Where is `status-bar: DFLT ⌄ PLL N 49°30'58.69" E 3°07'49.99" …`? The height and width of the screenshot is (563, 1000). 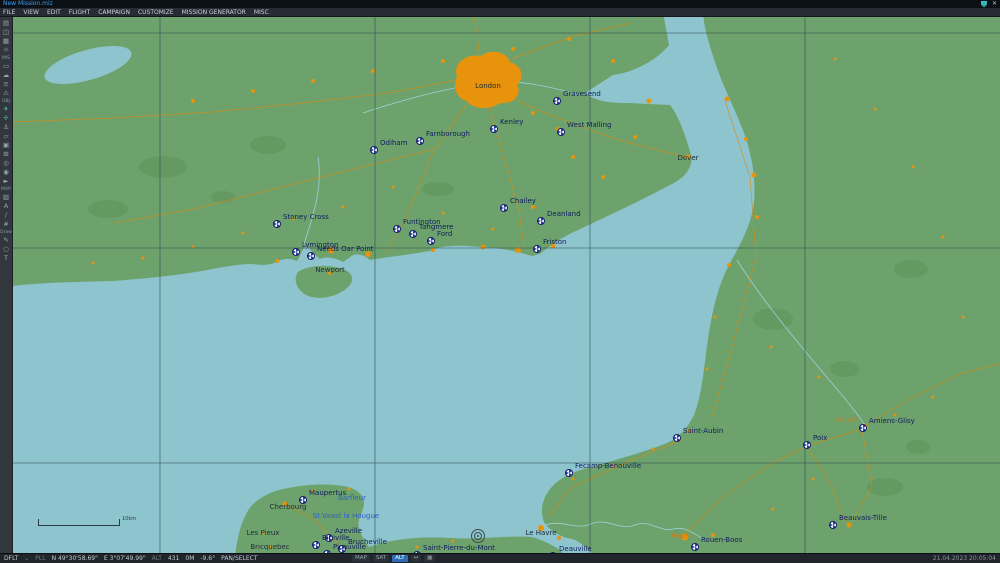
status-bar: DFLT ⌄ PLL N 49°30'58.69" E 3°07'49.99" … is located at coordinates (500, 557).